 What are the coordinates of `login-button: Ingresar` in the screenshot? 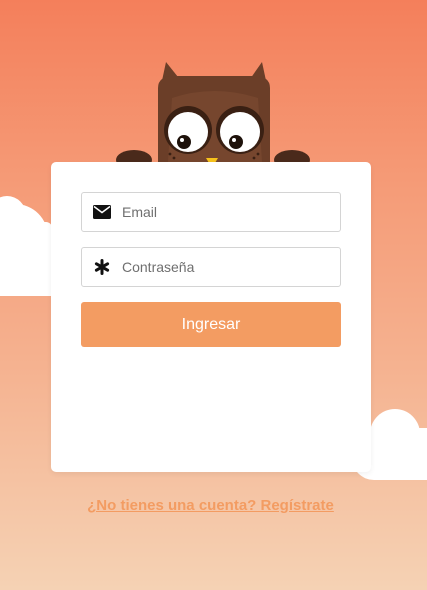 It's located at (211, 324).